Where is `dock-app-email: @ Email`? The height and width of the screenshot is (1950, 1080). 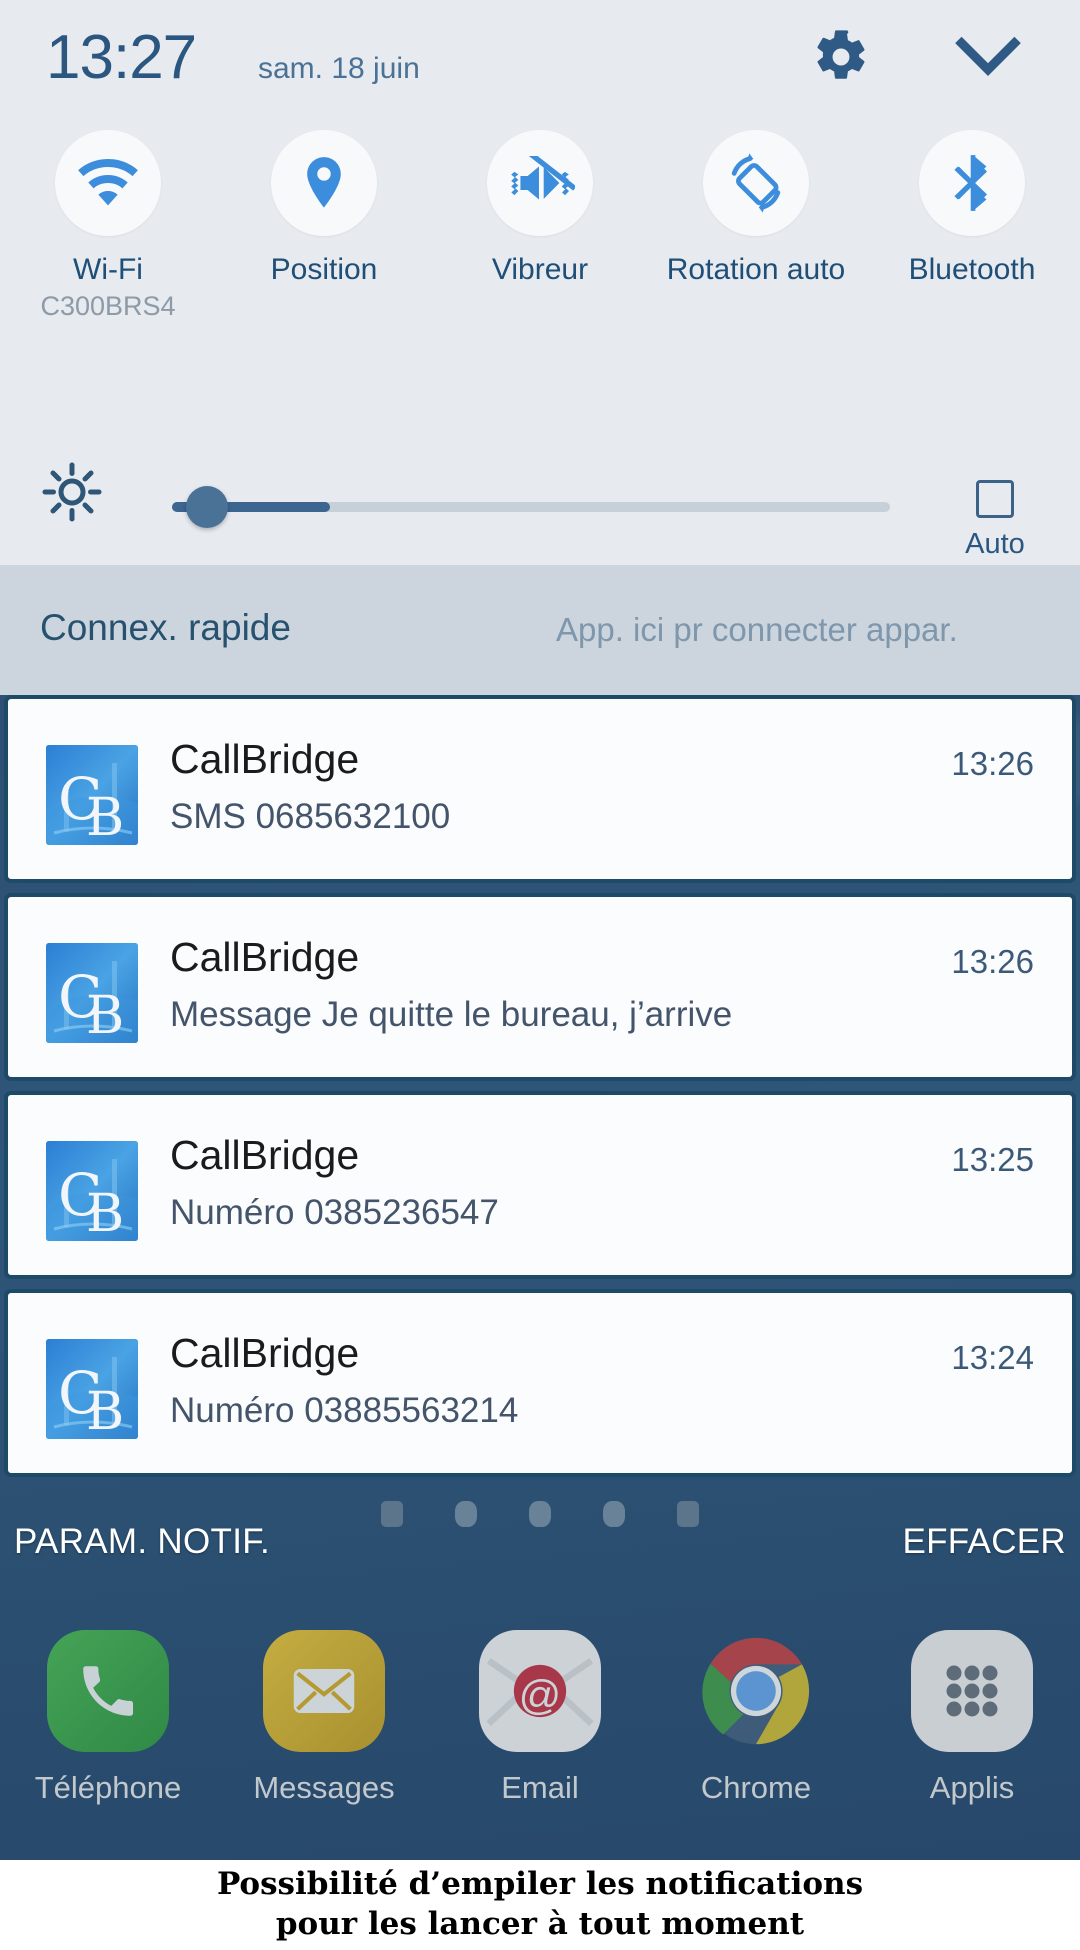 dock-app-email: @ Email is located at coordinates (540, 1718).